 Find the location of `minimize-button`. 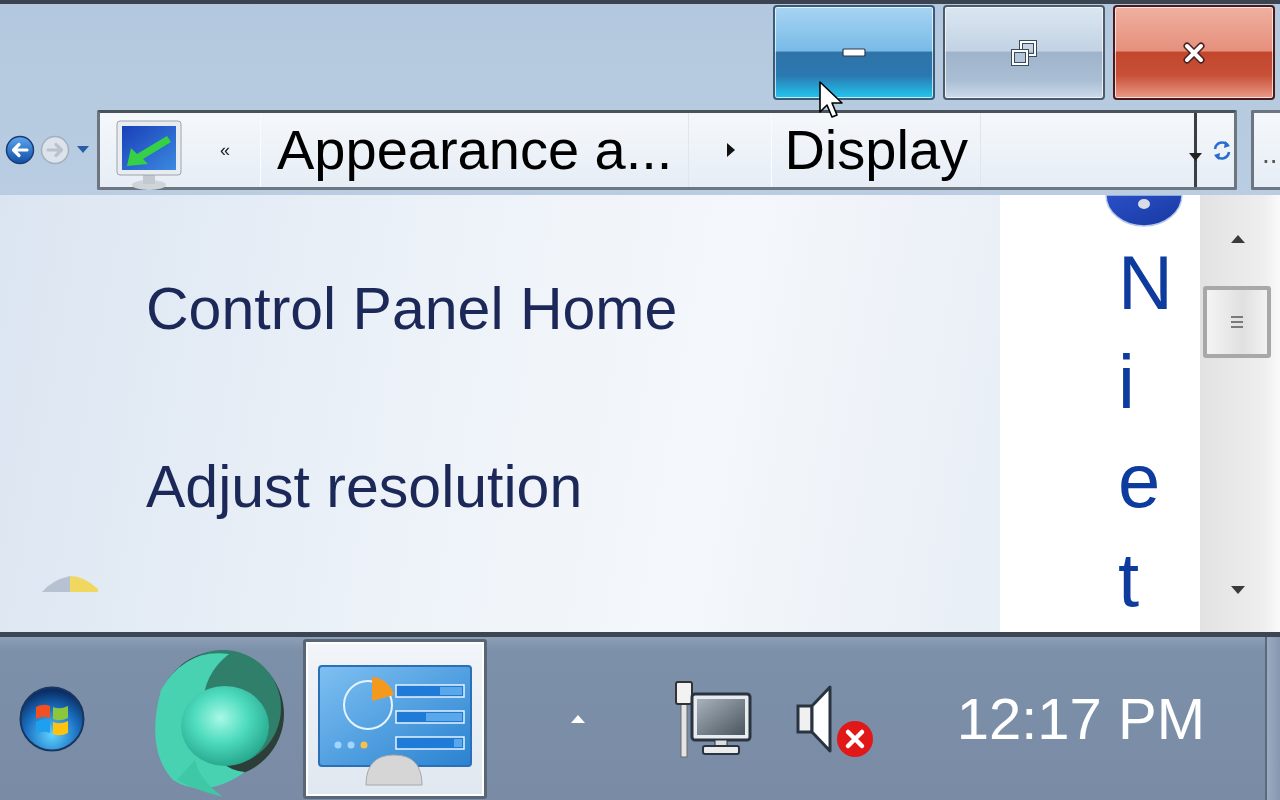

minimize-button is located at coordinates (854, 52).